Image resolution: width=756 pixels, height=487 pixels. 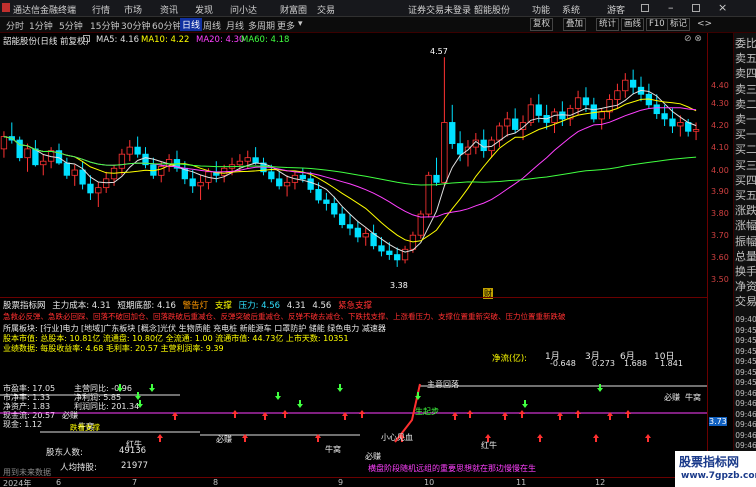 What do you see at coordinates (541, 9) in the screenshot?
I see `menu-item-gongneng: 功能` at bounding box center [541, 9].